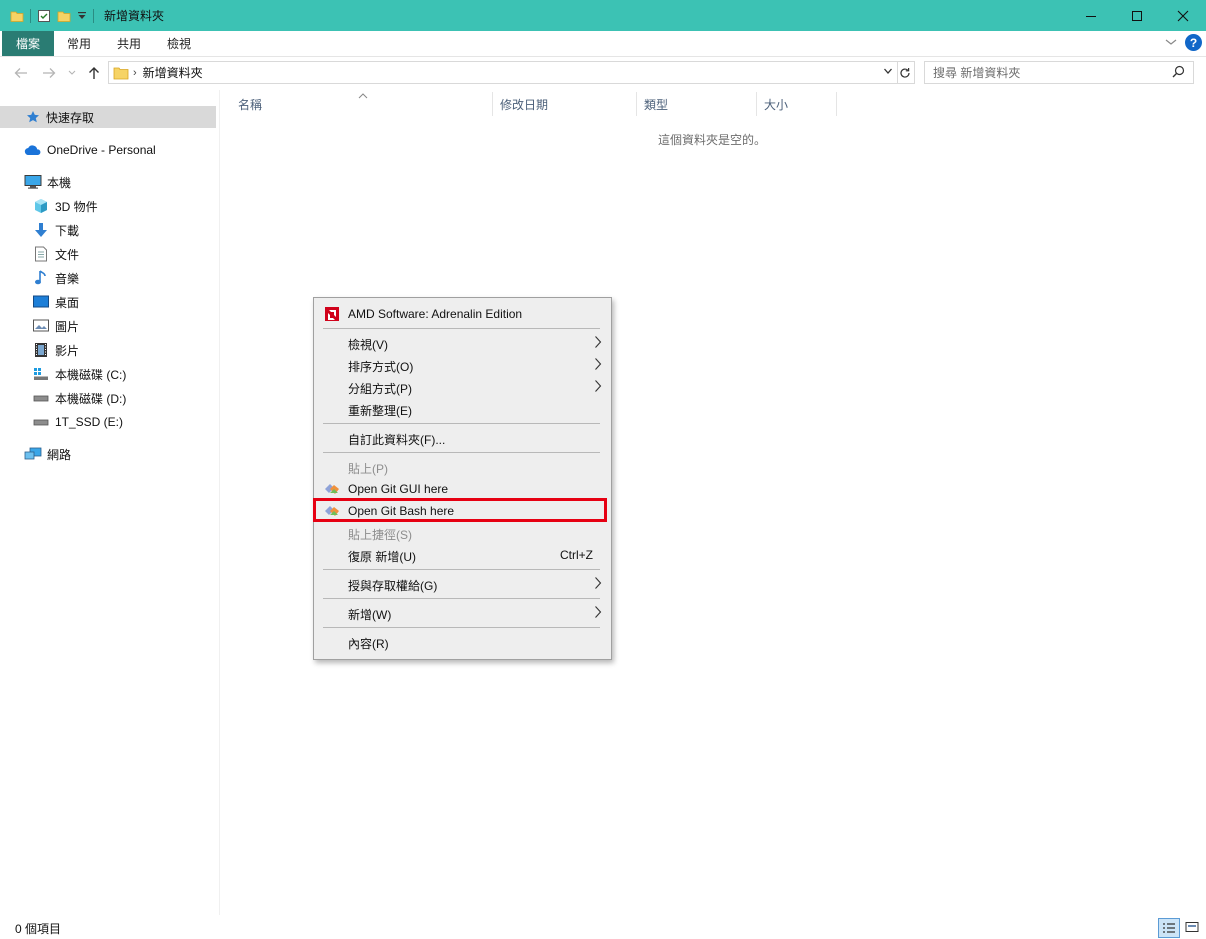 The image size is (1206, 939). I want to click on nav-item-videos: 影片, so click(55, 350).